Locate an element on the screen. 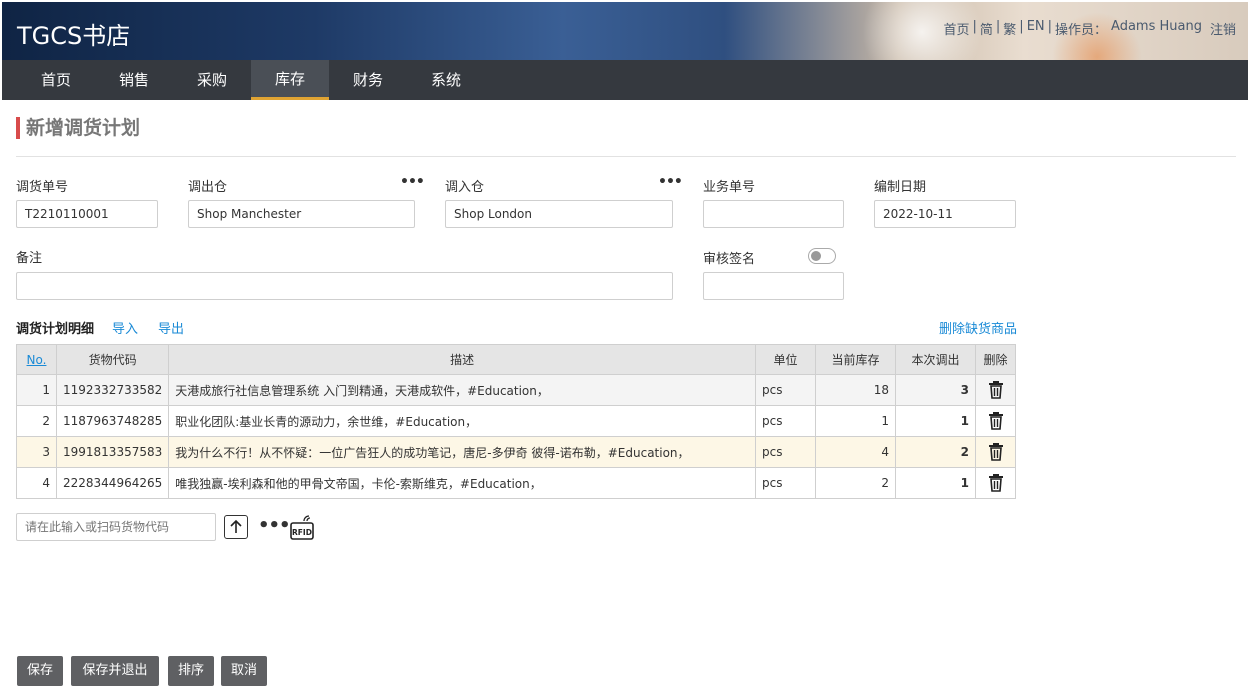  approve-field is located at coordinates (773, 286).